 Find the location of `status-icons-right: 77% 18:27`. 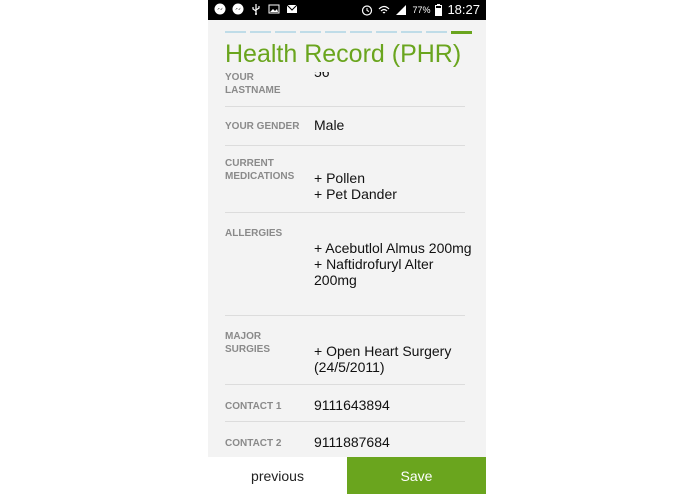

status-icons-right: 77% 18:27 is located at coordinates (420, 9).